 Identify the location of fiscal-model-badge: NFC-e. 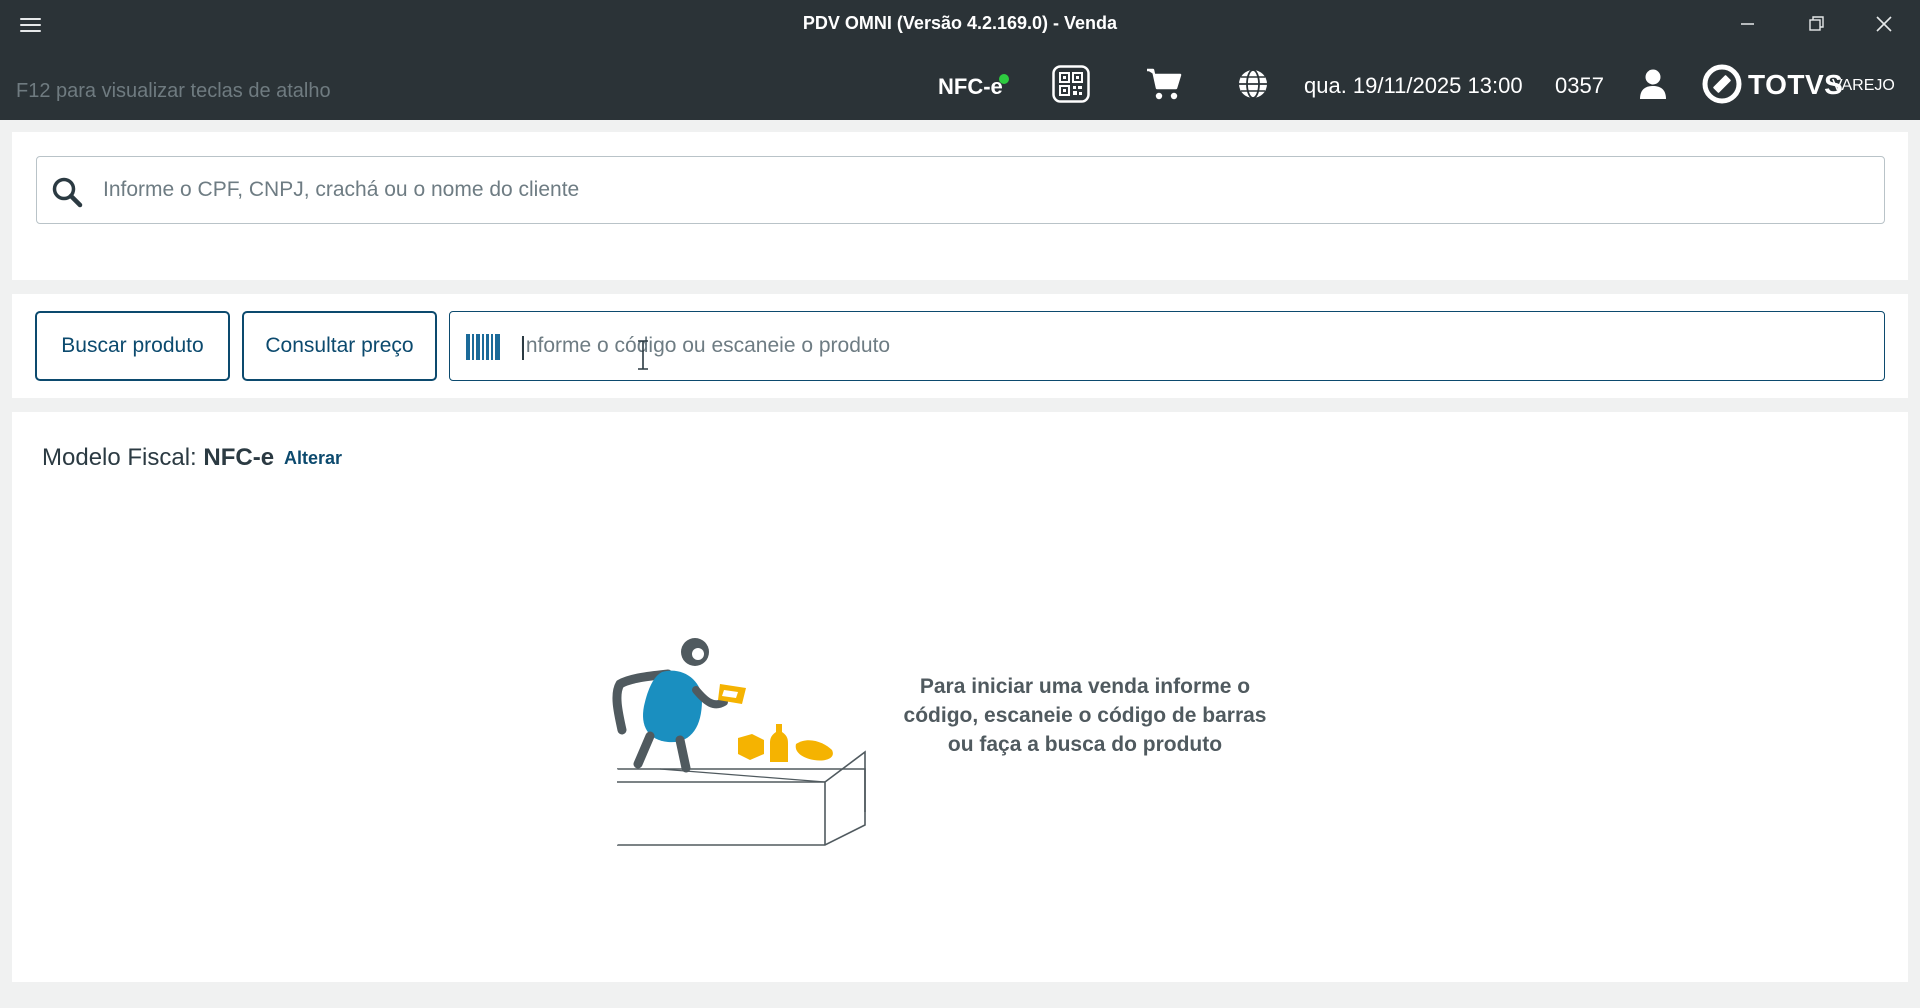
(973, 87).